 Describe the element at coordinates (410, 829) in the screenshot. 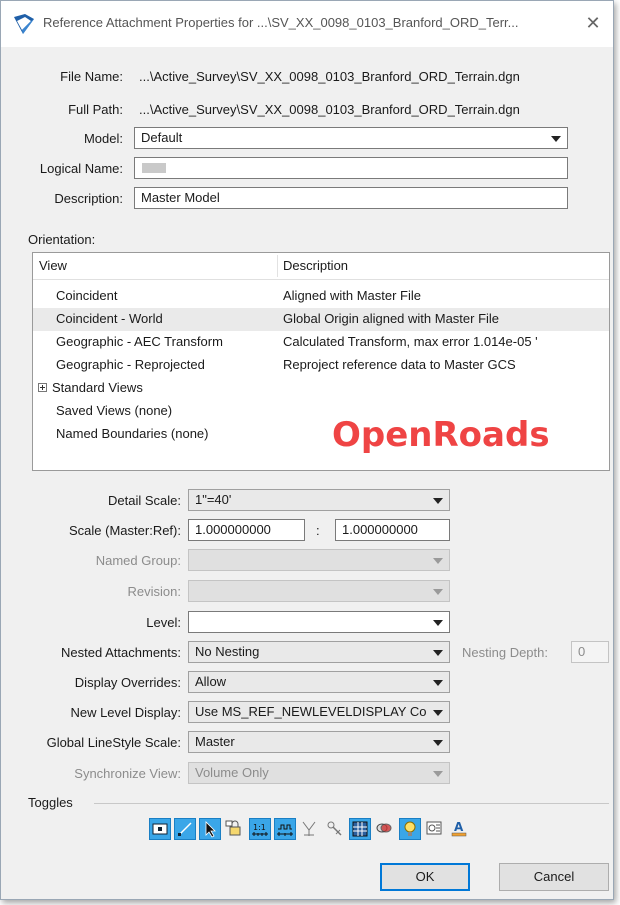

I see `lightbulb-icon` at that location.